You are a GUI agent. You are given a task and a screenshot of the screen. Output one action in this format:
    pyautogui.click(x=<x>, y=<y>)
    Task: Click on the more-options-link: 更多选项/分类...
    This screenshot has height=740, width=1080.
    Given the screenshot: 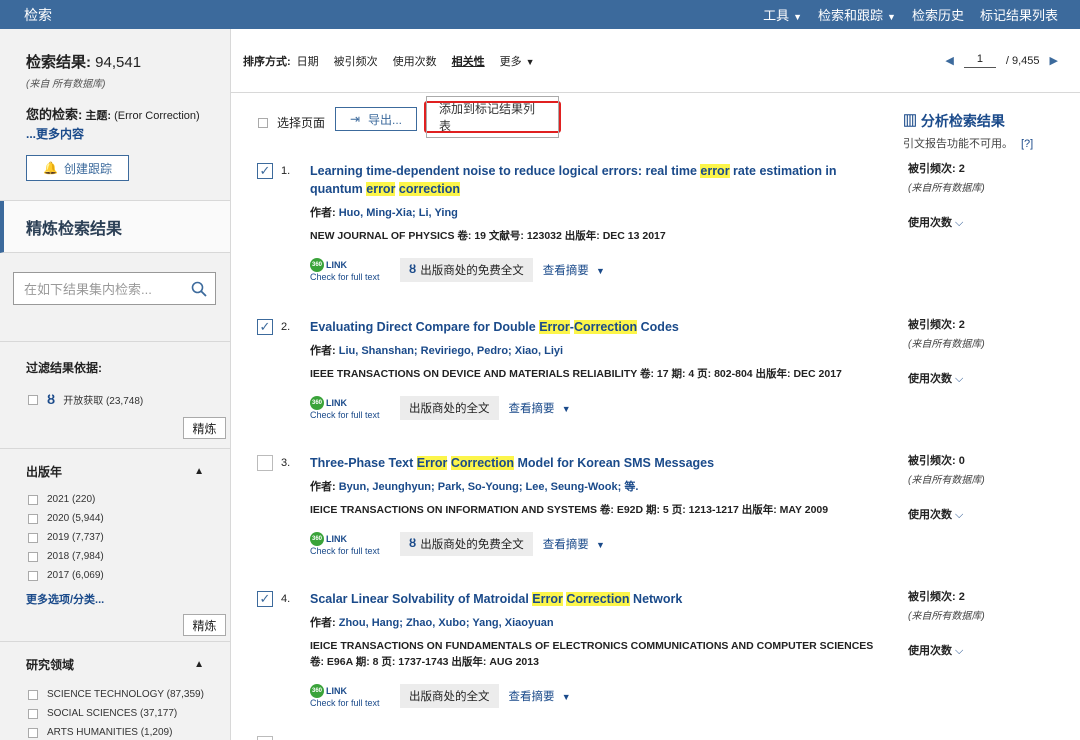 What is the action you would take?
    pyautogui.click(x=121, y=599)
    